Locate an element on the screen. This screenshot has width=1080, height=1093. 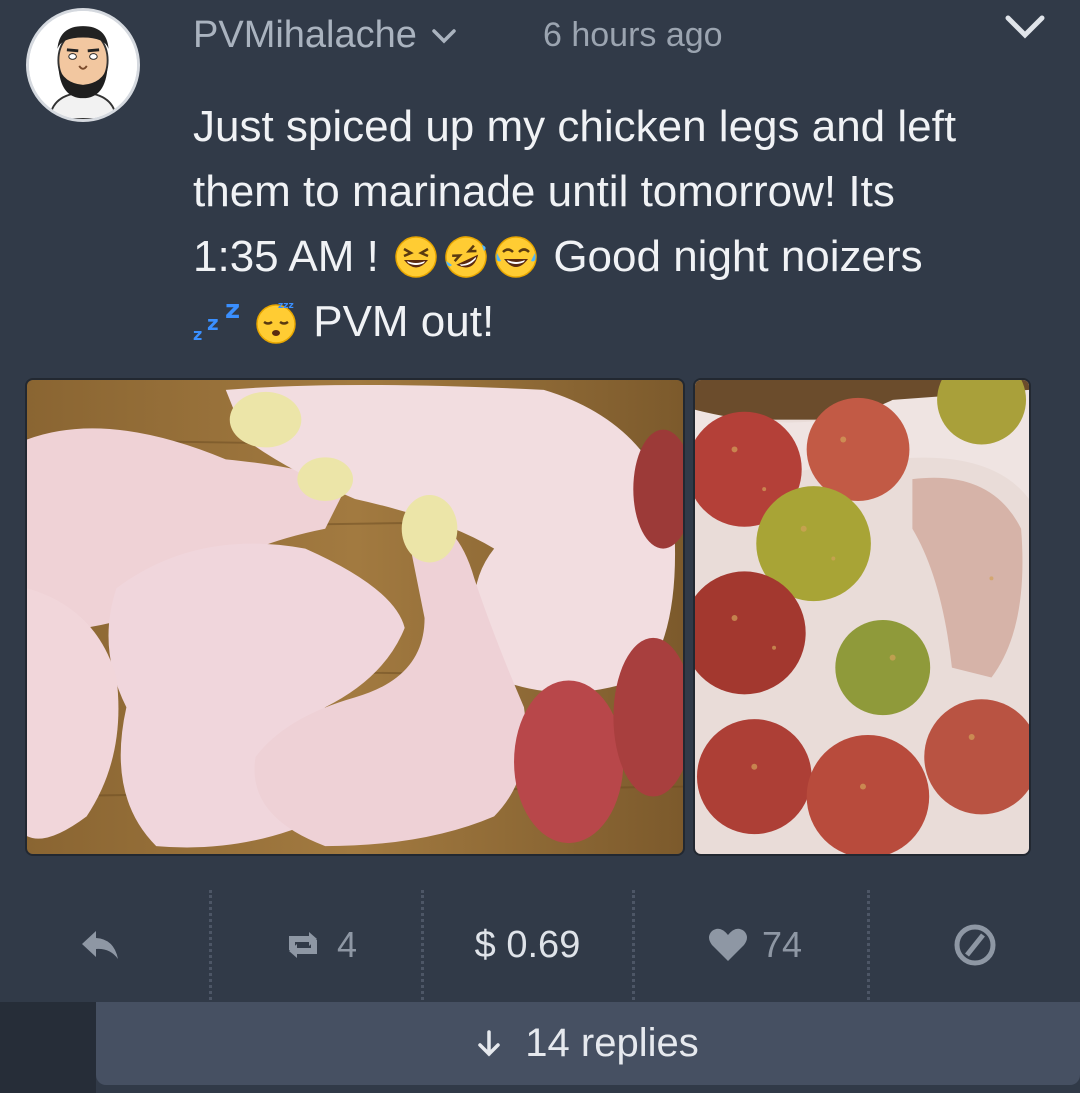
post-text-line3a: 1:35 AM ! is located at coordinates (292, 256).